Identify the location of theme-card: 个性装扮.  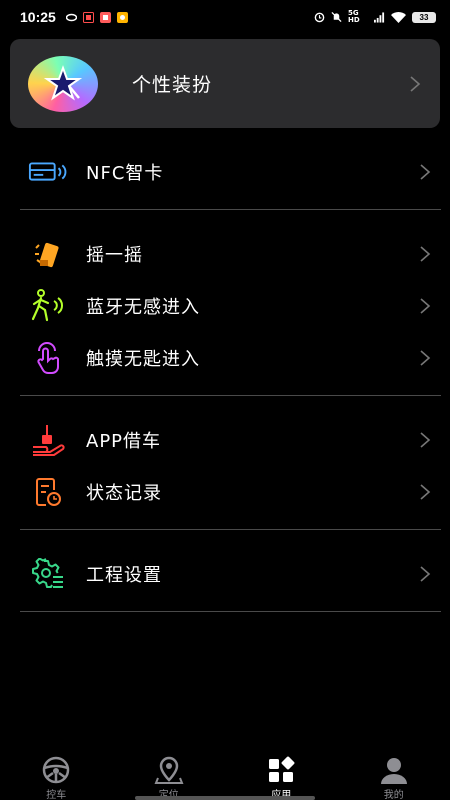
(225, 83).